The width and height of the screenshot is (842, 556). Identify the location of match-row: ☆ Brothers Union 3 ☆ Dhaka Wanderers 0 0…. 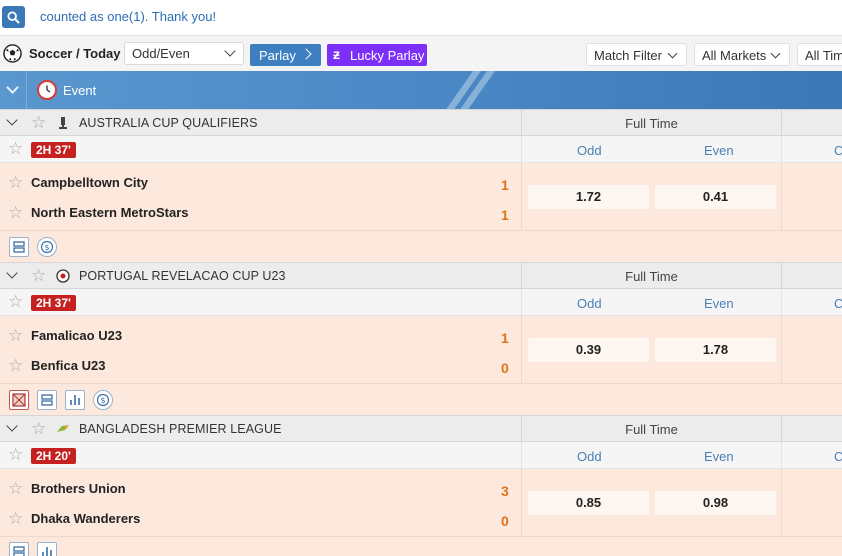
(421, 503).